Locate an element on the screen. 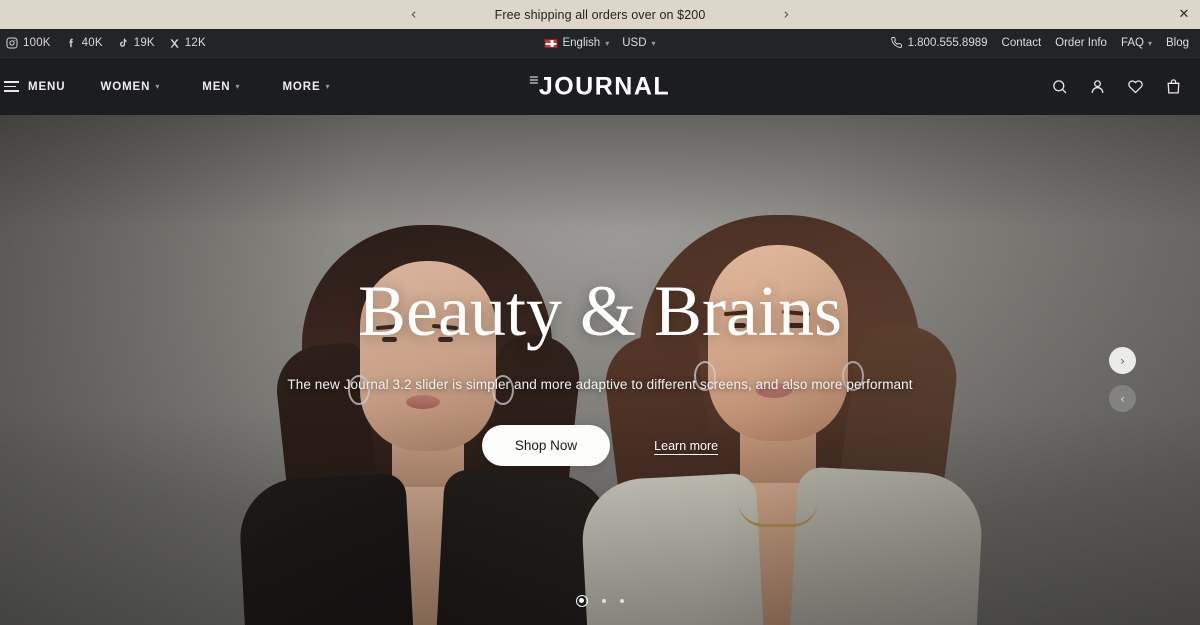 The height and width of the screenshot is (625, 1200). social-link-facebook: 40K is located at coordinates (84, 43).